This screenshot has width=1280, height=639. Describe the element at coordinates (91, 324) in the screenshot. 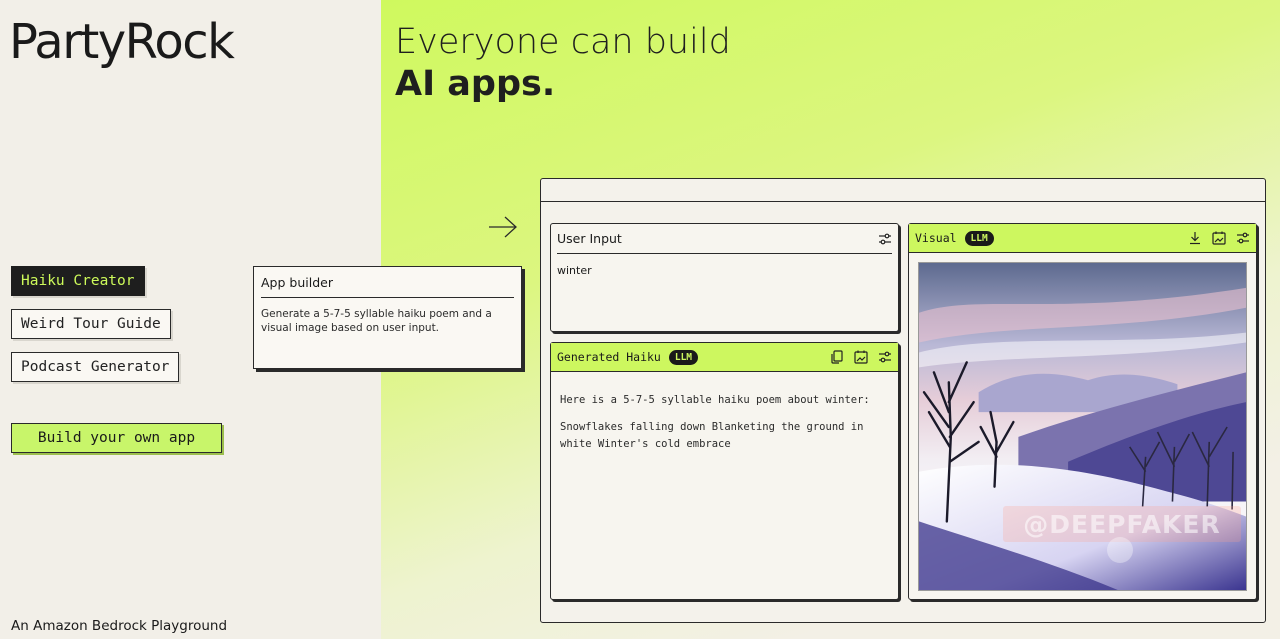

I see `app-button-weird-tour-guide: Weird Tour Guide` at that location.